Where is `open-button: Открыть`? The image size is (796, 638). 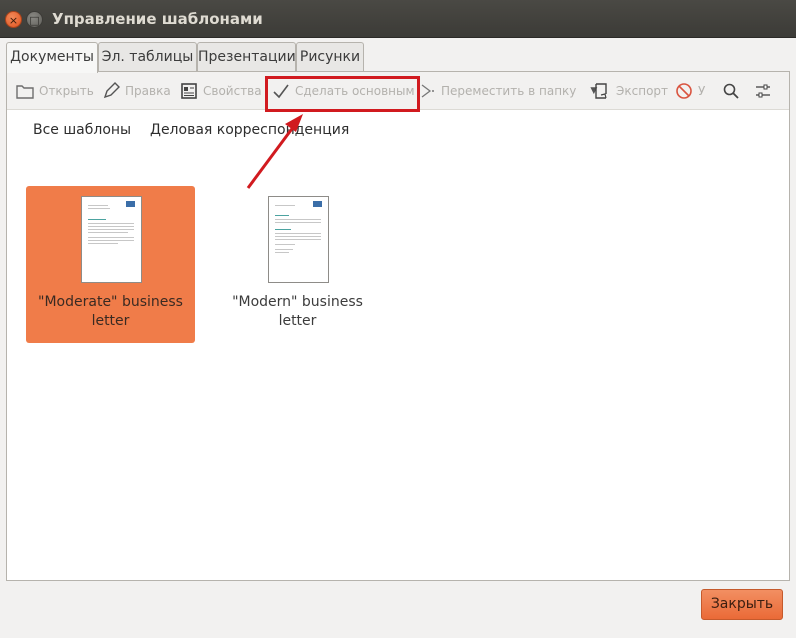 open-button: Открыть is located at coordinates (54, 91).